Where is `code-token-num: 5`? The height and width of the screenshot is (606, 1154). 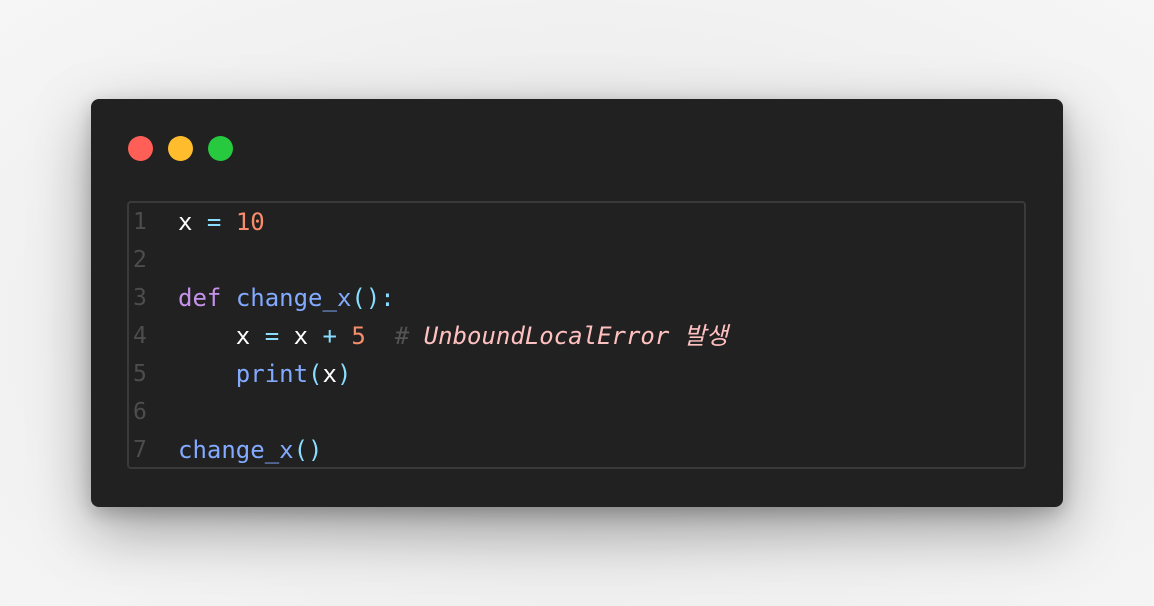 code-token-num: 5 is located at coordinates (358, 336).